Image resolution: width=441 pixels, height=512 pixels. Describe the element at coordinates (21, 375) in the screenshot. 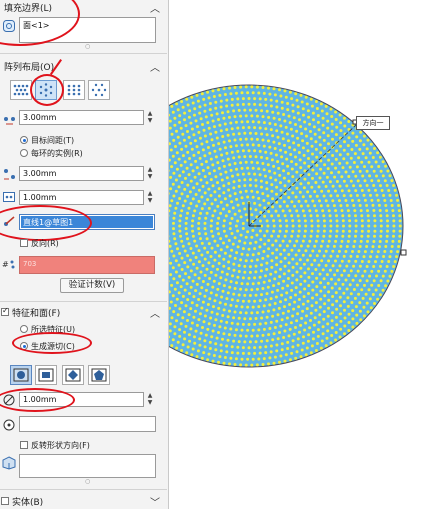

I see `cut-shape-circle-button` at that location.